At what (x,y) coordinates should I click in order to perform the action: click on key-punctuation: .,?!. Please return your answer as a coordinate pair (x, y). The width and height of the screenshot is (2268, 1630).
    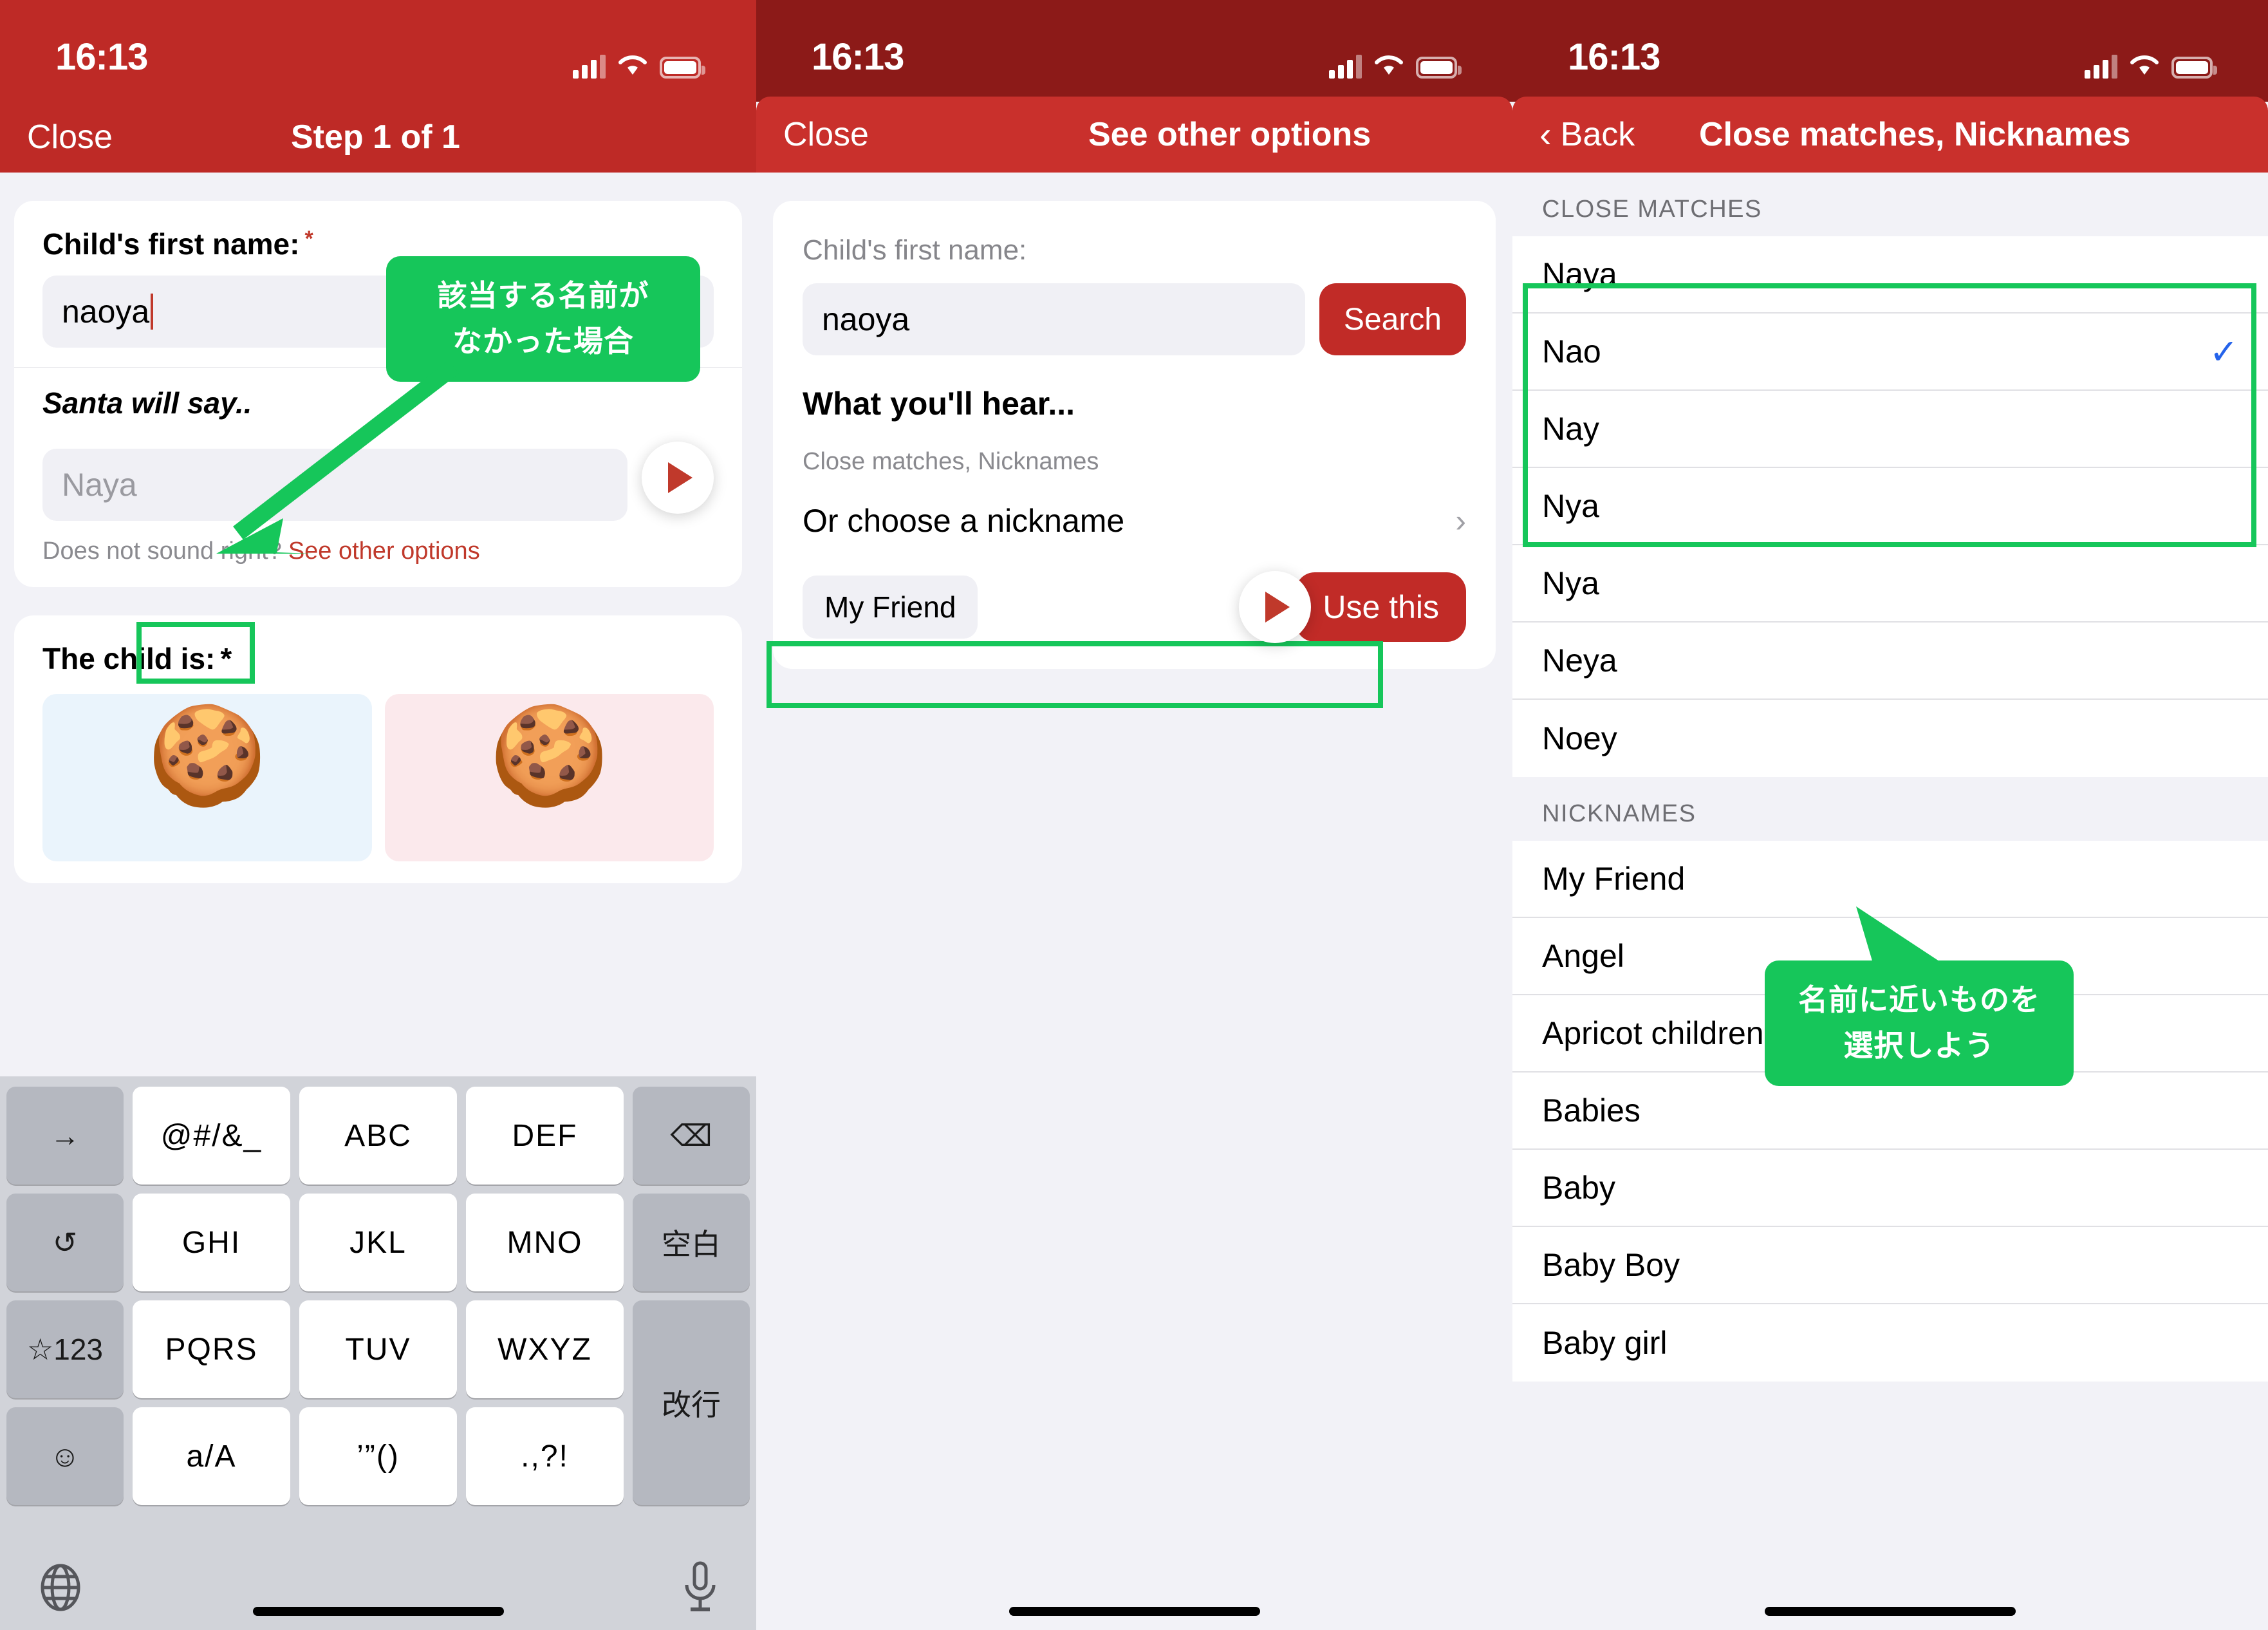
    Looking at the image, I should click on (545, 1456).